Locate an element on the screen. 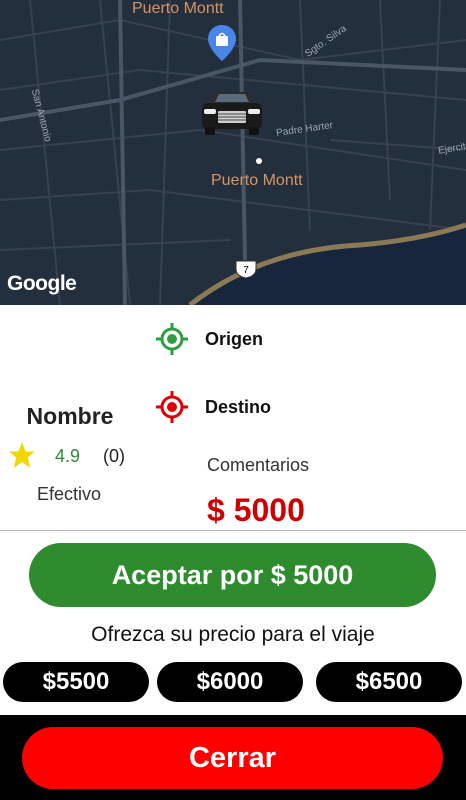 The image size is (466, 800). google-logo: Google is located at coordinates (42, 283).